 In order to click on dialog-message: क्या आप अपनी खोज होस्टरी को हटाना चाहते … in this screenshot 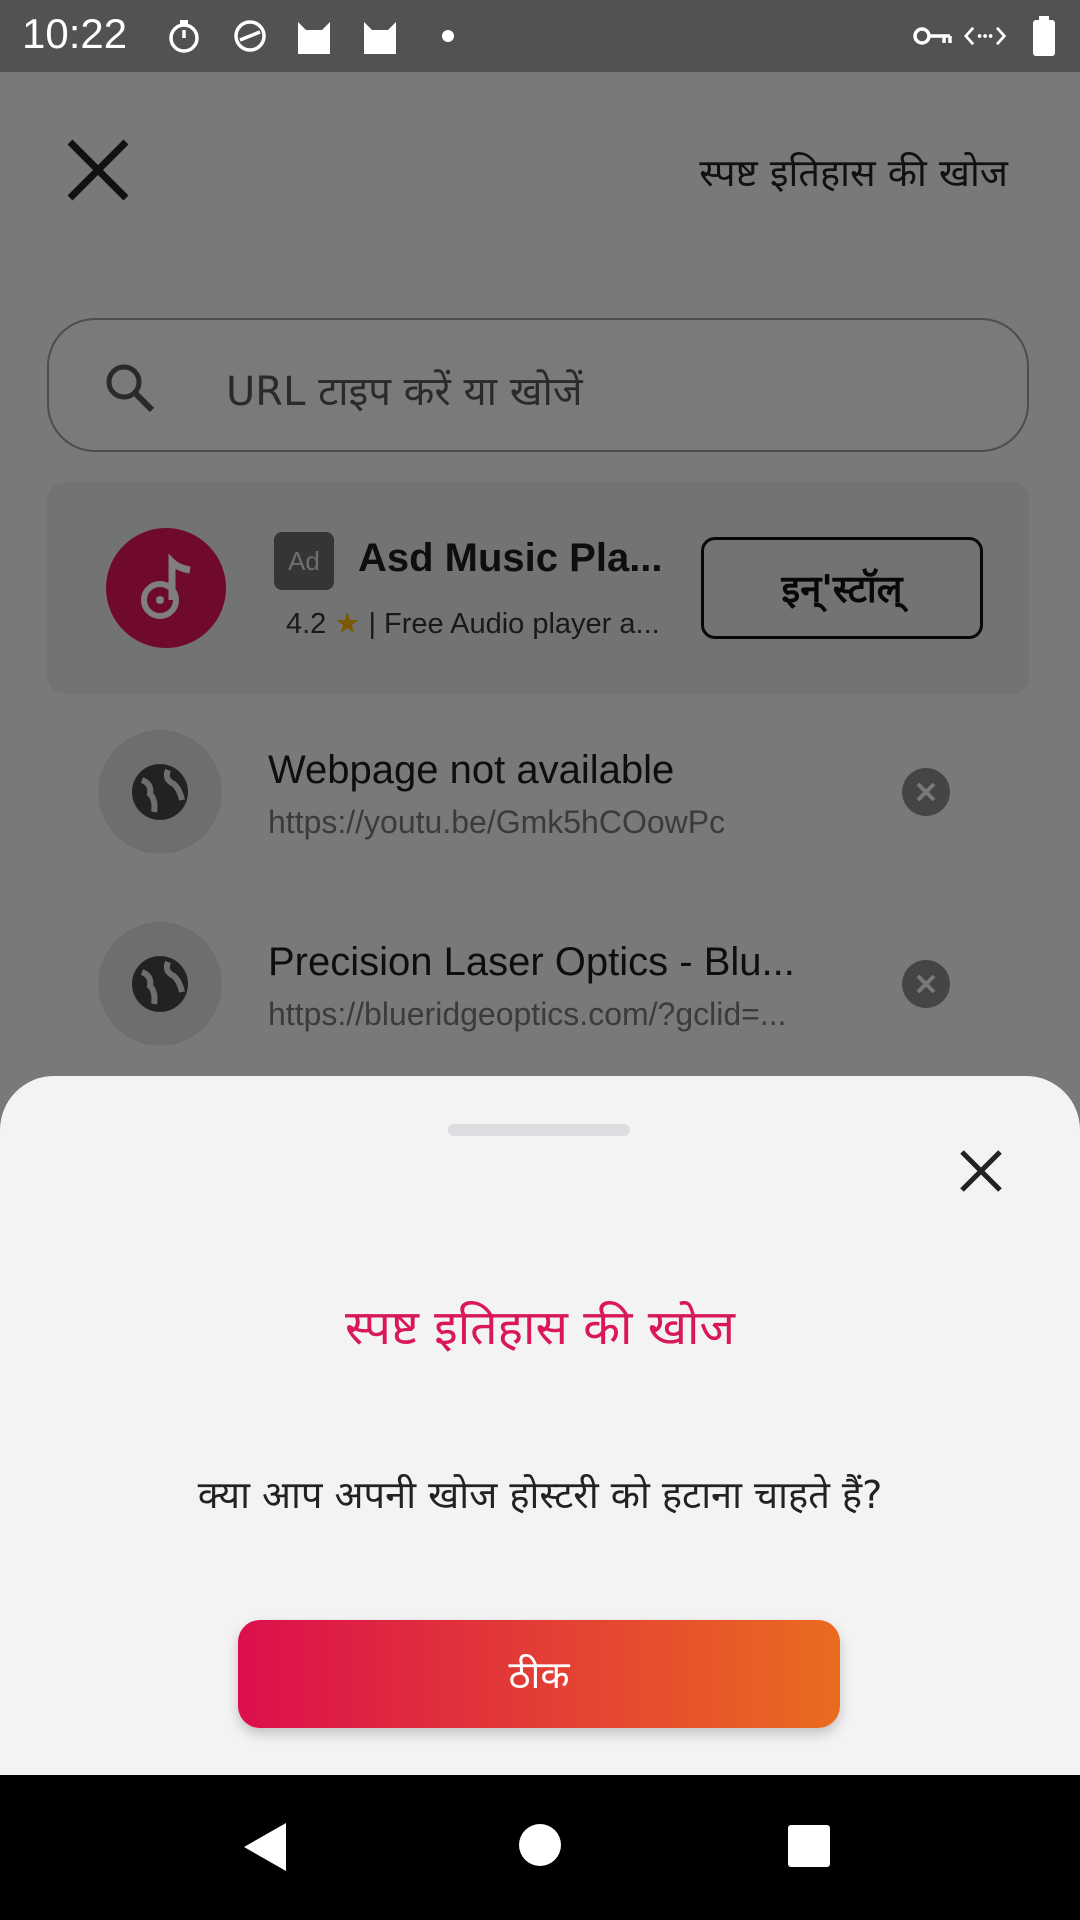, I will do `click(540, 1495)`.